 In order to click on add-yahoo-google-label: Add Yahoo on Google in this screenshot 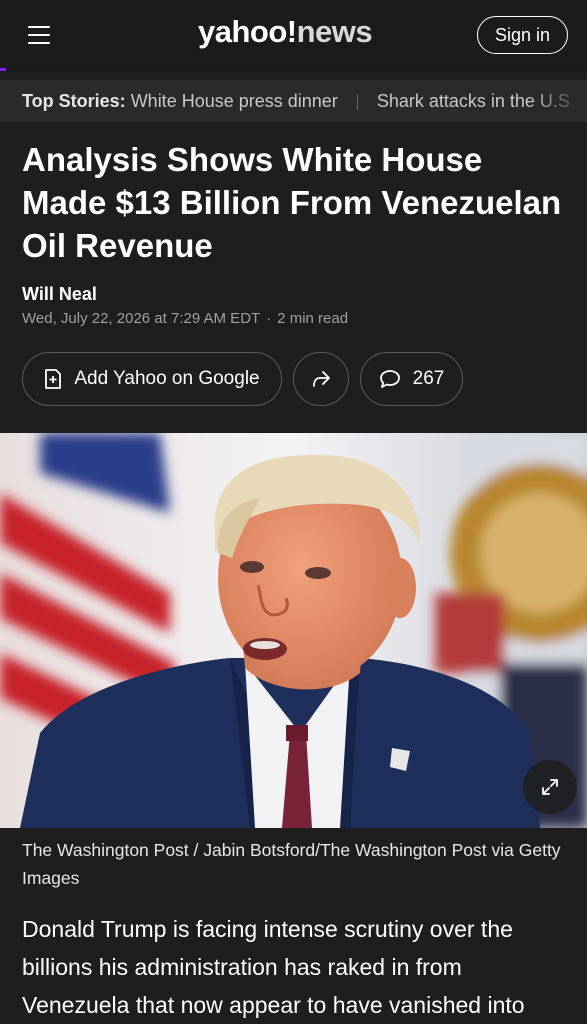, I will do `click(167, 378)`.